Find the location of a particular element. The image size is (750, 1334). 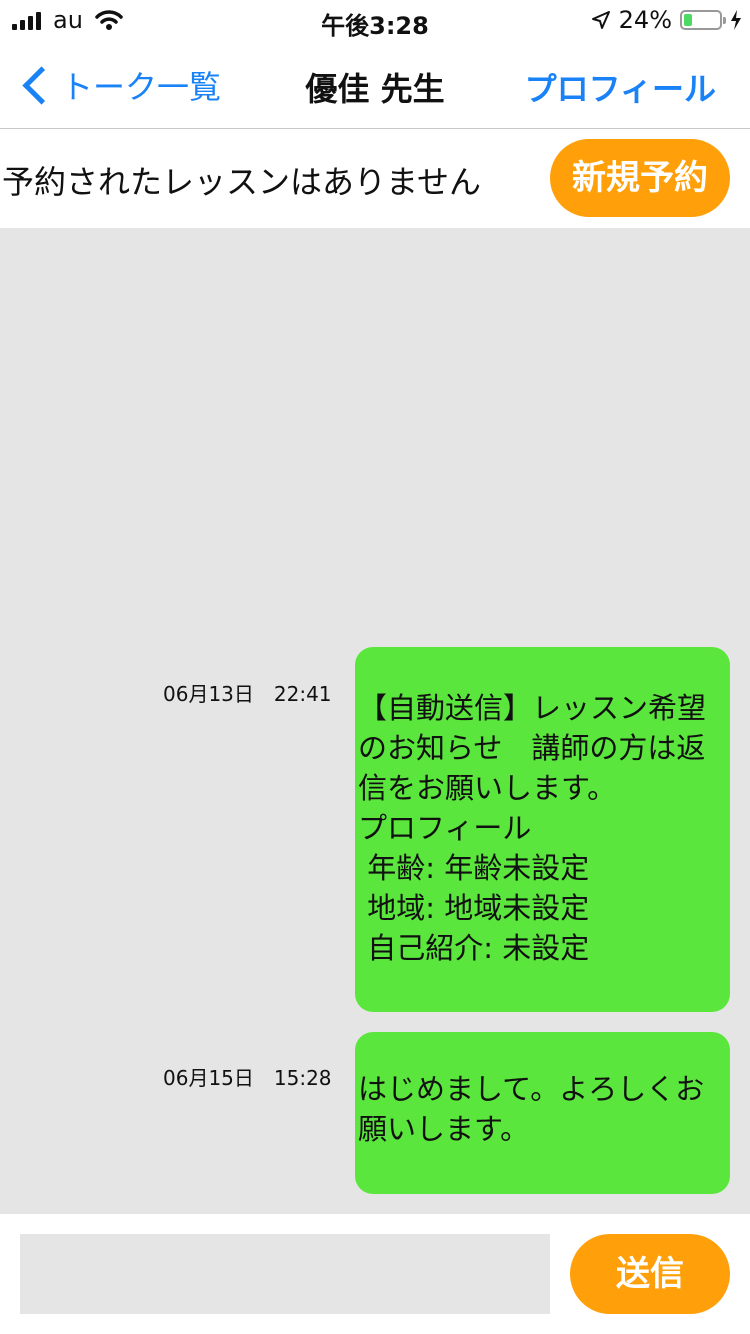

message-timestamp: 06月13日 22:41 is located at coordinates (247, 694).